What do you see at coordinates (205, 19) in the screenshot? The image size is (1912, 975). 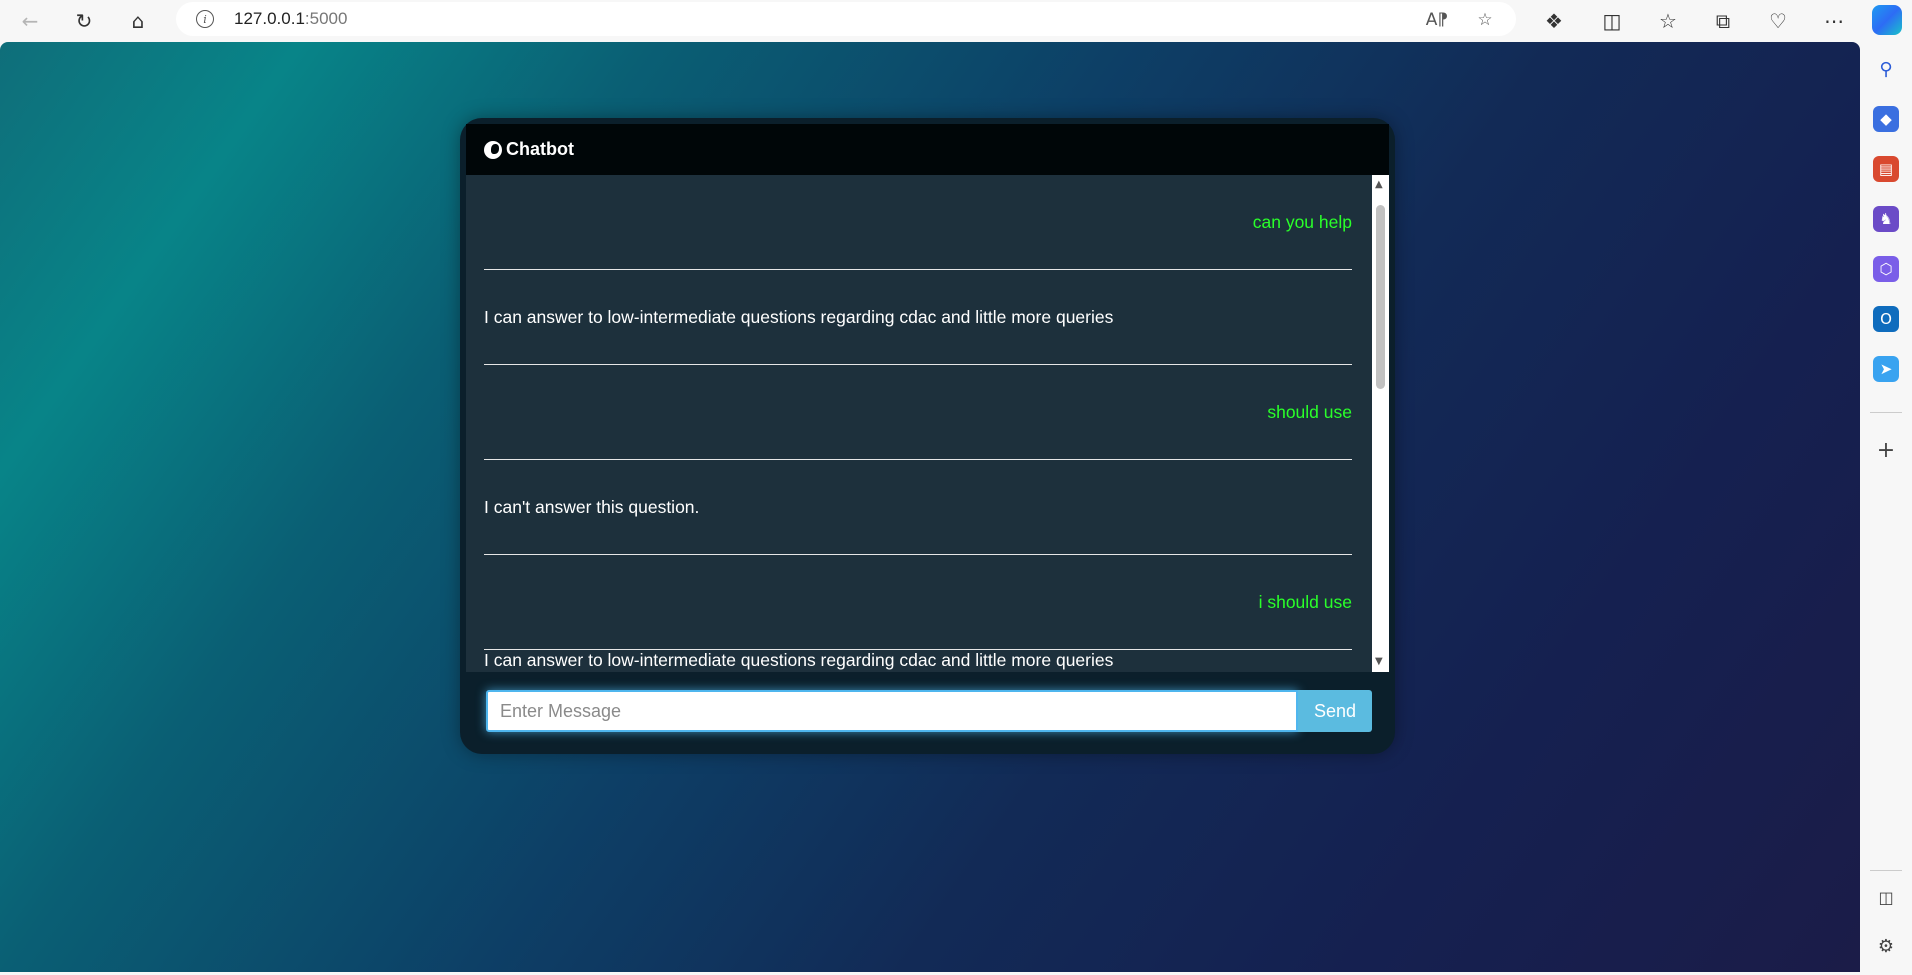 I see `info-icon: i` at bounding box center [205, 19].